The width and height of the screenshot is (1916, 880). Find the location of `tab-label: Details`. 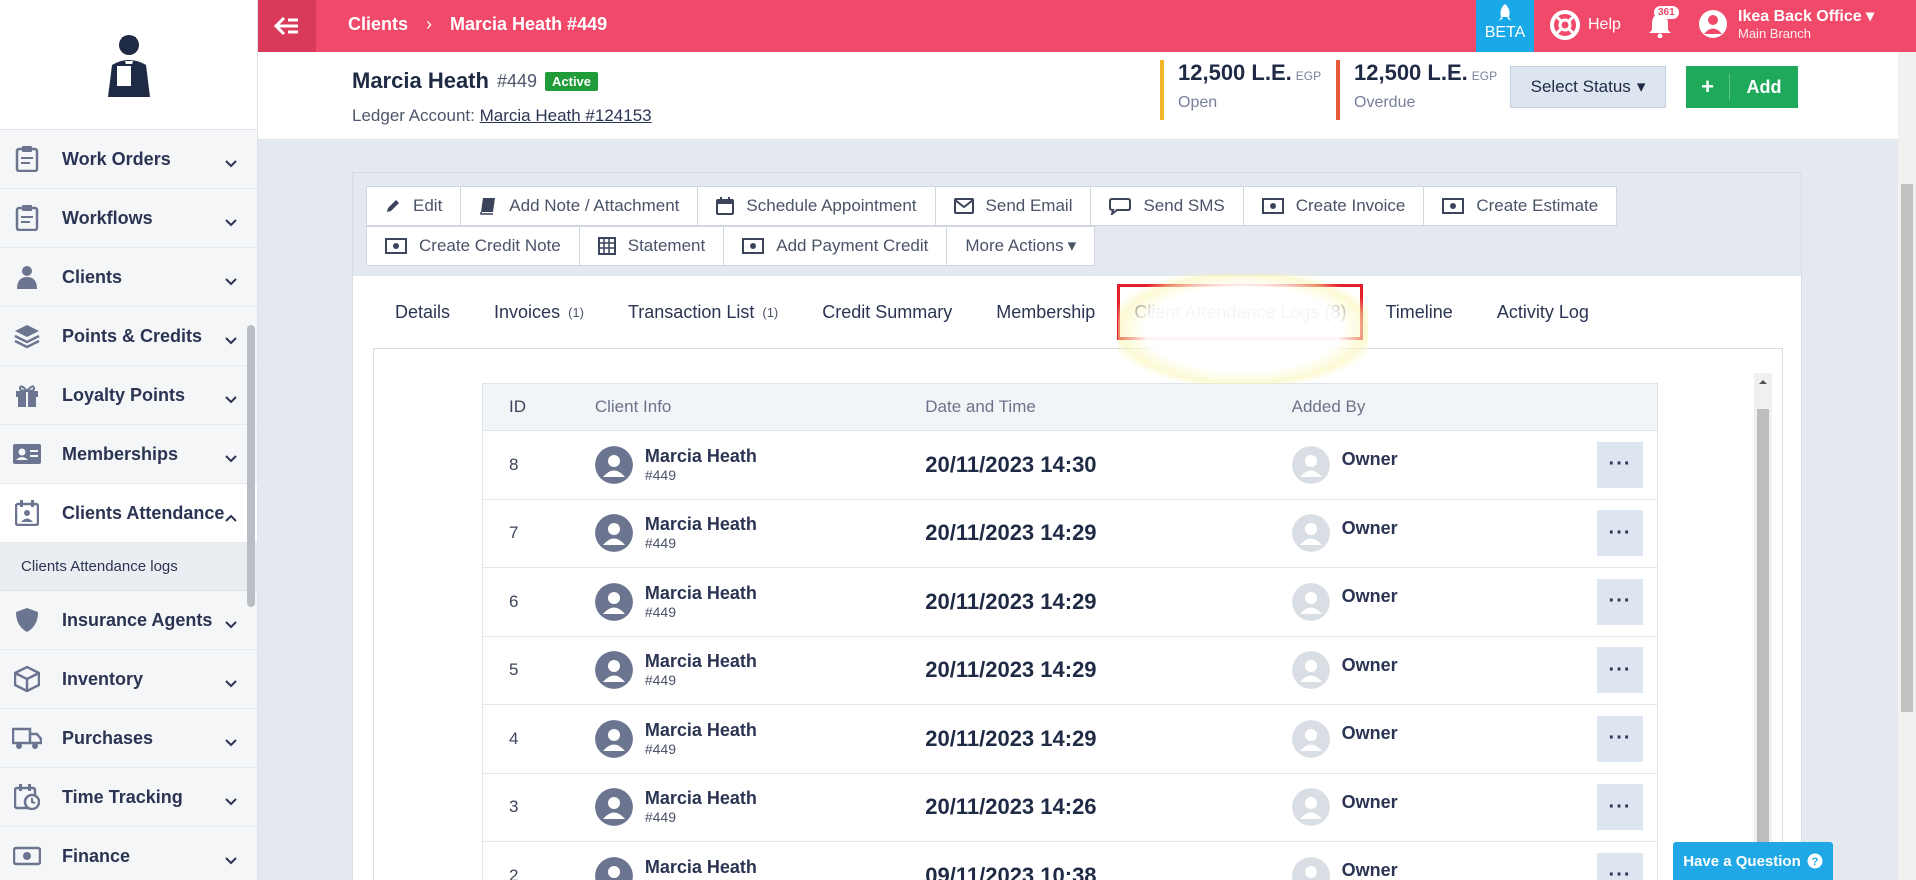

tab-label: Details is located at coordinates (423, 311).